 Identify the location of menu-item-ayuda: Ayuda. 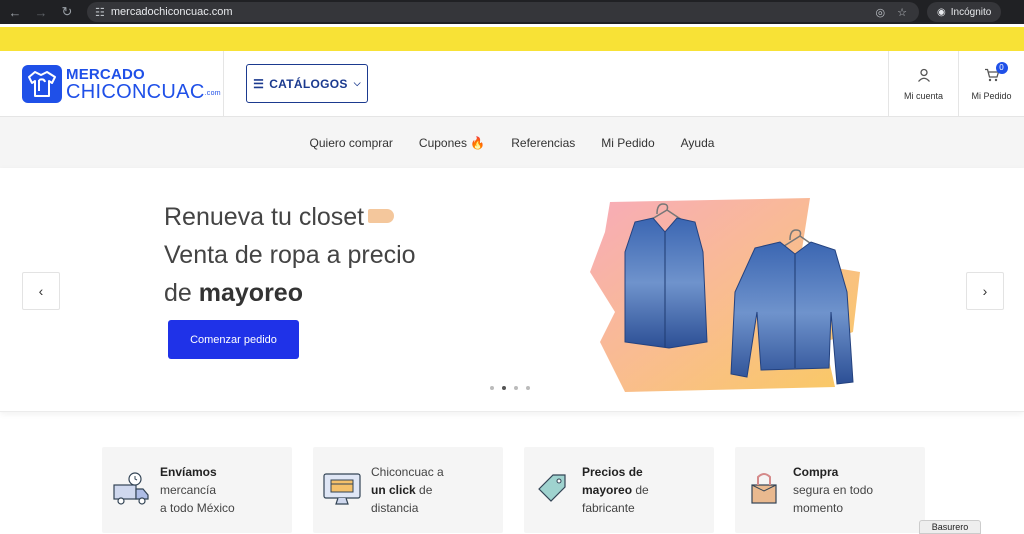
(698, 143).